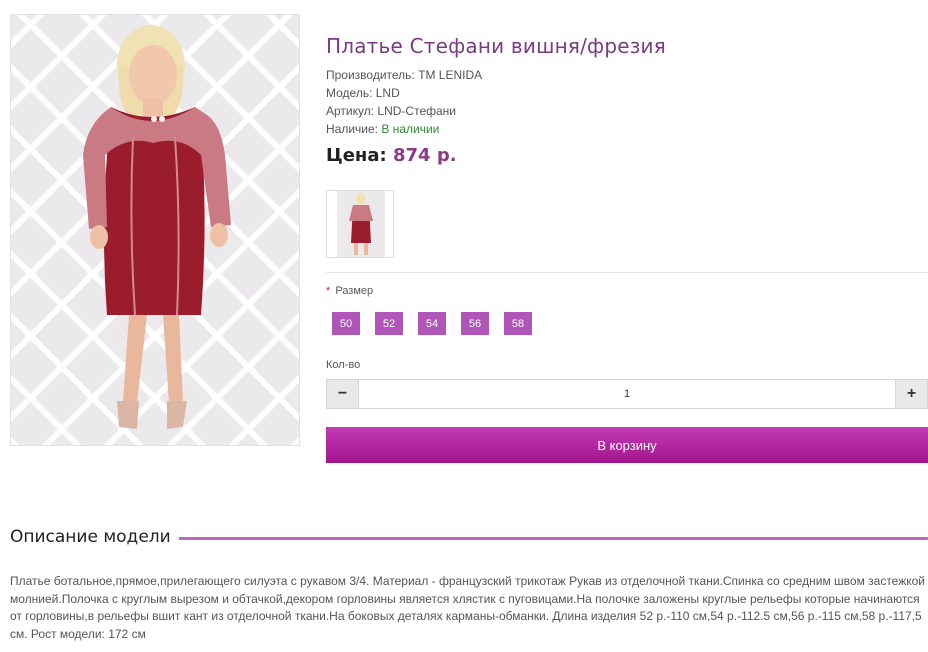 Image resolution: width=928 pixels, height=652 pixels. What do you see at coordinates (424, 155) in the screenshot?
I see `price-value: 874 р.` at bounding box center [424, 155].